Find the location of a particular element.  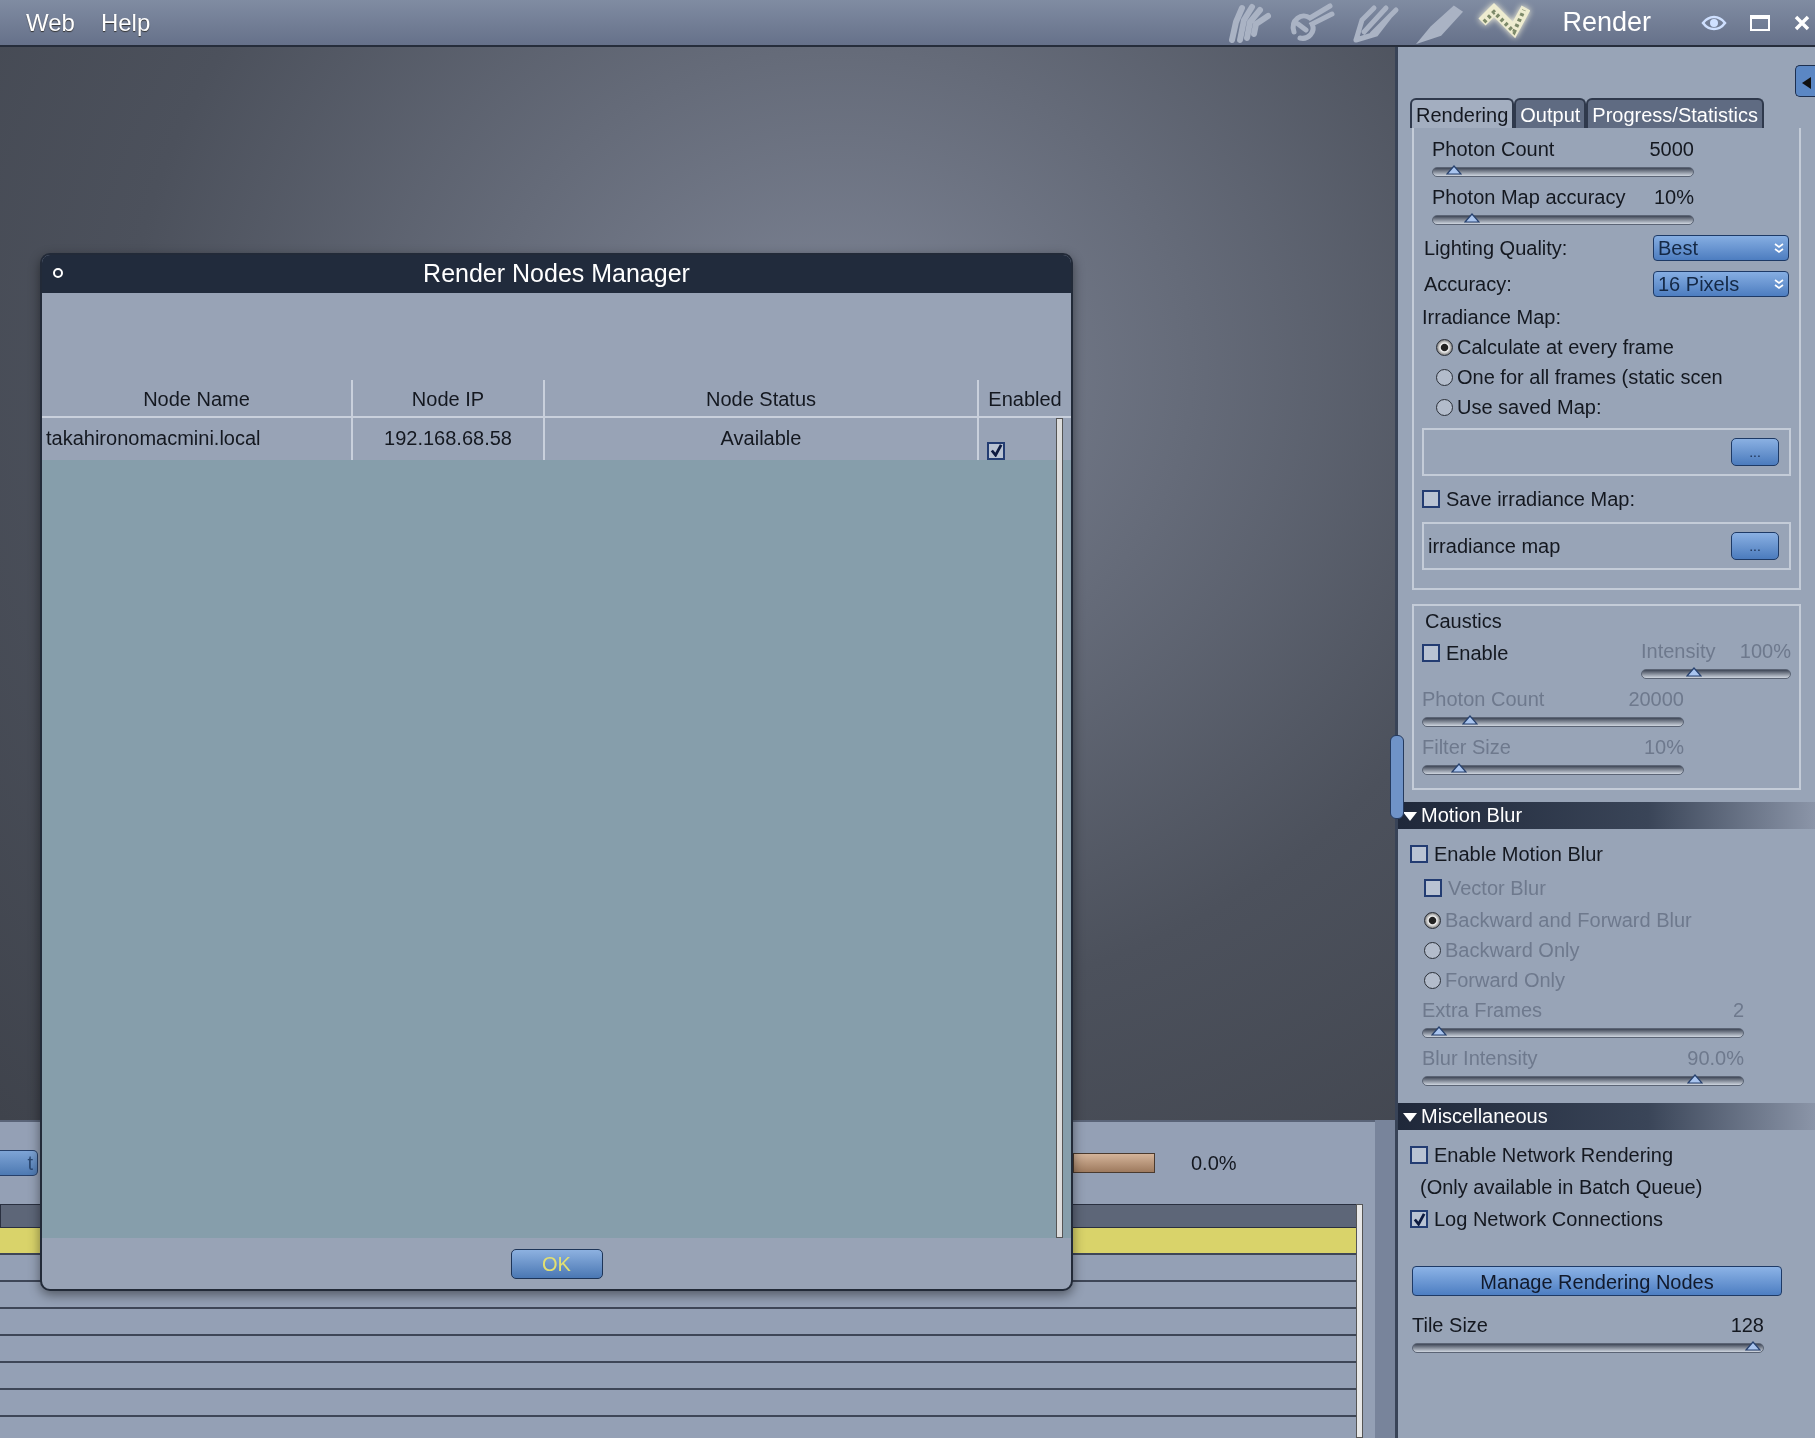

radio-label: One for all frames (static scen is located at coordinates (1590, 377).